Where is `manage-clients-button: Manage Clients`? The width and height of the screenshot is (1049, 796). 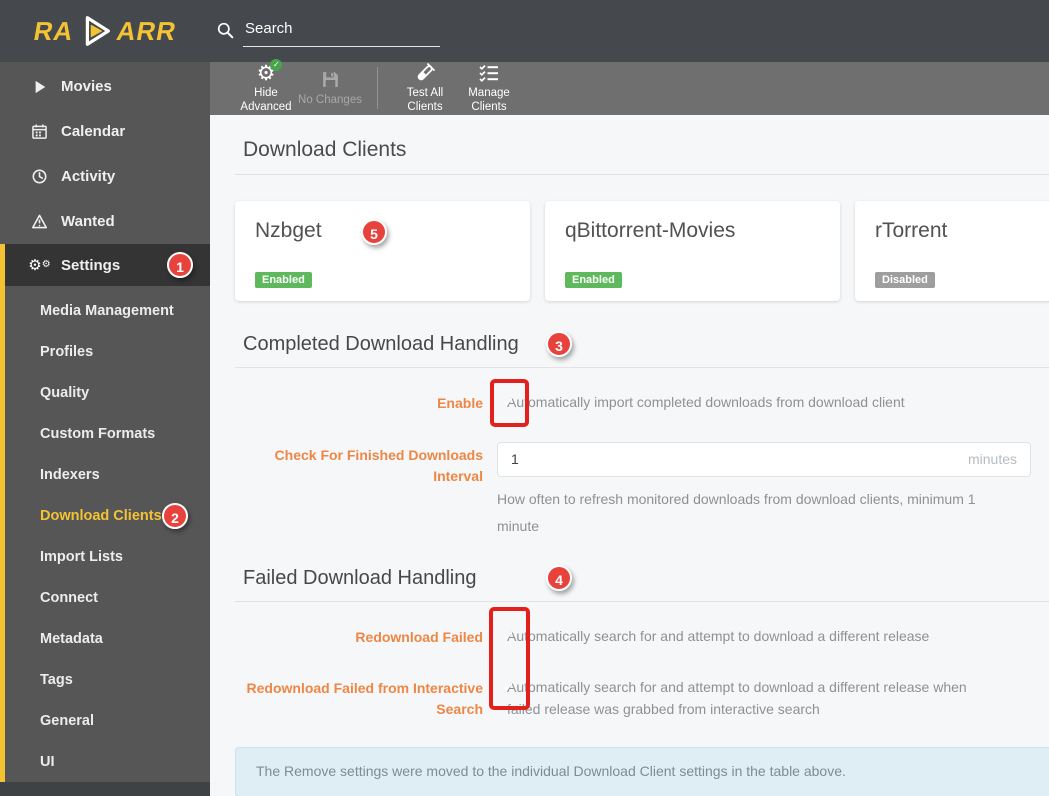
manage-clients-button: Manage Clients is located at coordinates (489, 88).